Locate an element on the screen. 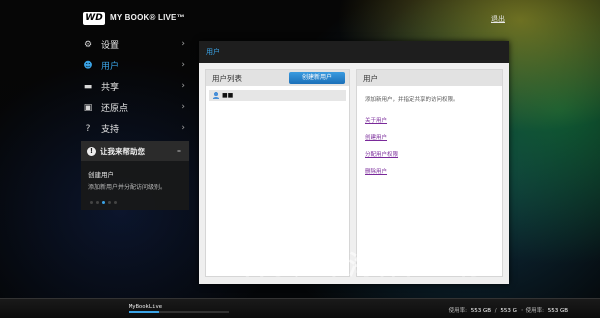  capacity-bar is located at coordinates (179, 312).